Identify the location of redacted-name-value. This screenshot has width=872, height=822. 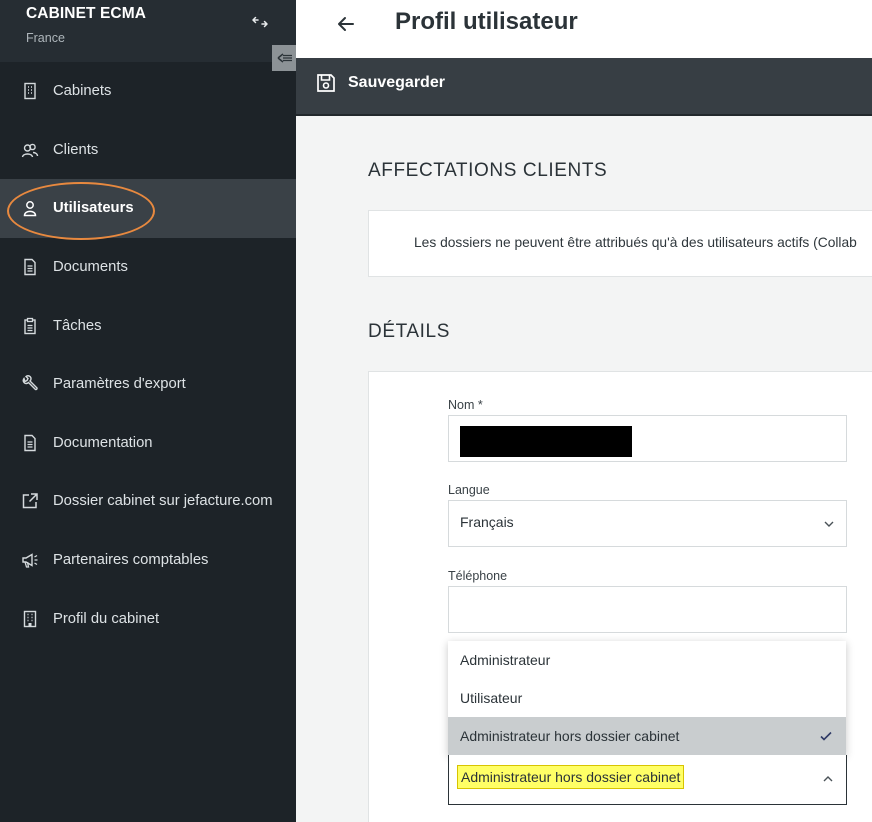
(546, 441).